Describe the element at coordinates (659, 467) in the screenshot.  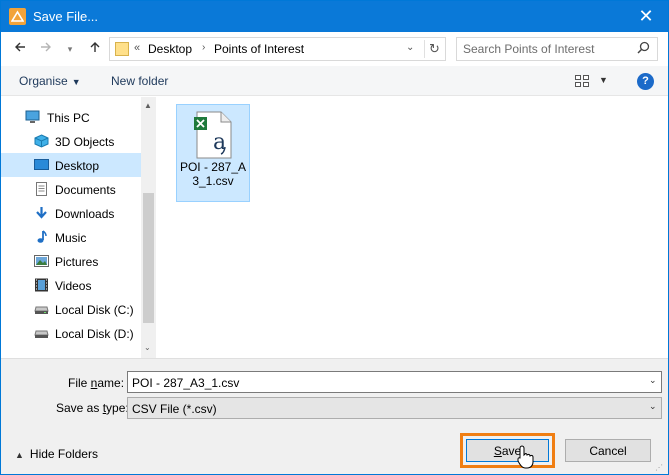
I see `resize-grip-icon: ⋰` at that location.